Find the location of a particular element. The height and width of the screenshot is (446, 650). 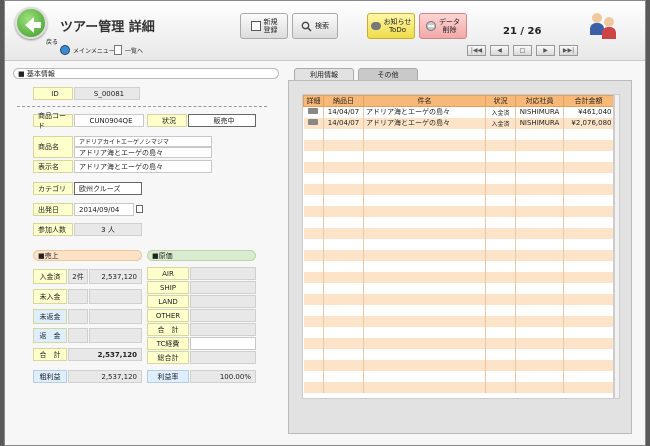

prev-icon: ◀ is located at coordinates (499, 50).